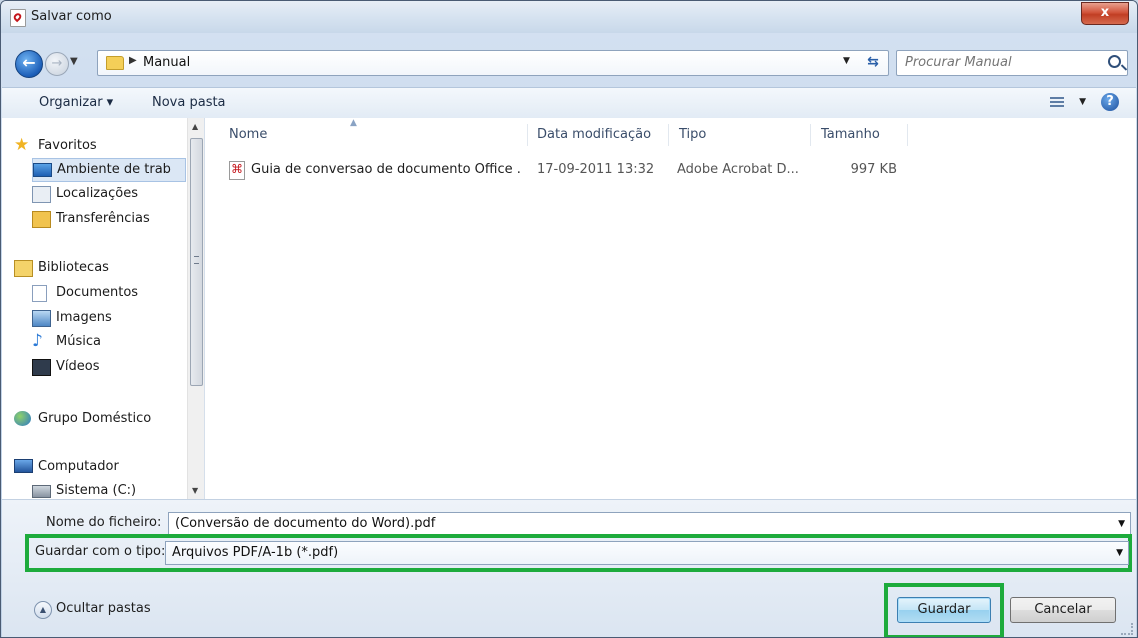 The width and height of the screenshot is (1138, 638). Describe the element at coordinates (42, 170) in the screenshot. I see `desktop-icon` at that location.